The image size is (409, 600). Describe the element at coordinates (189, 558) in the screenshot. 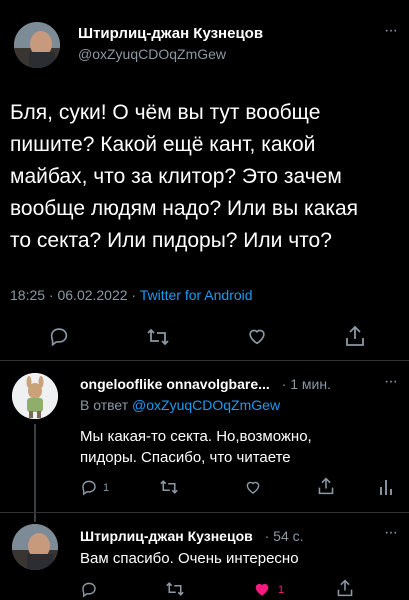

I see `reply2-text: Вам спасибо. Очень интересно` at that location.